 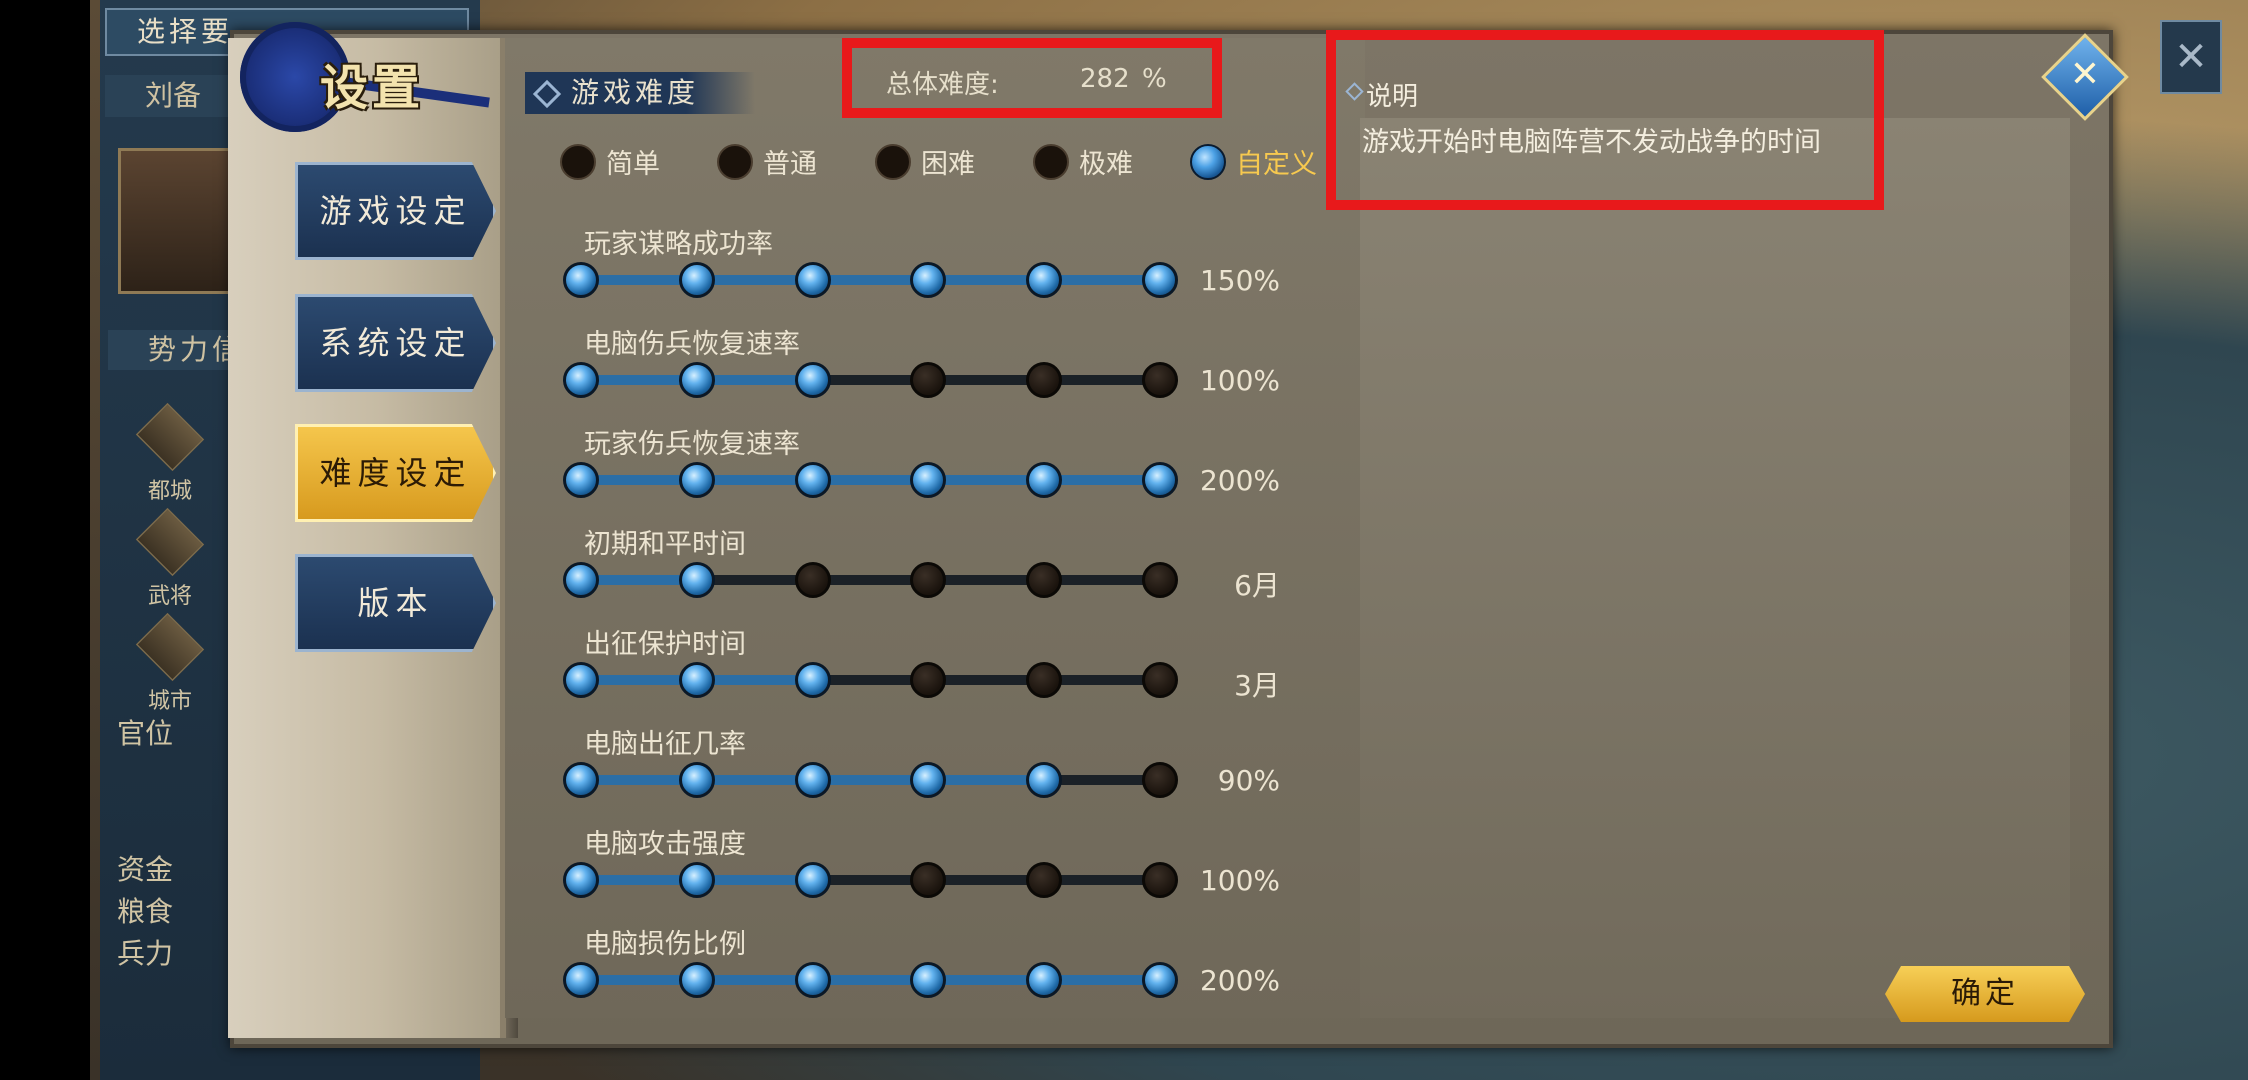 What do you see at coordinates (1239, 880) in the screenshot?
I see `slider-value: 100%` at bounding box center [1239, 880].